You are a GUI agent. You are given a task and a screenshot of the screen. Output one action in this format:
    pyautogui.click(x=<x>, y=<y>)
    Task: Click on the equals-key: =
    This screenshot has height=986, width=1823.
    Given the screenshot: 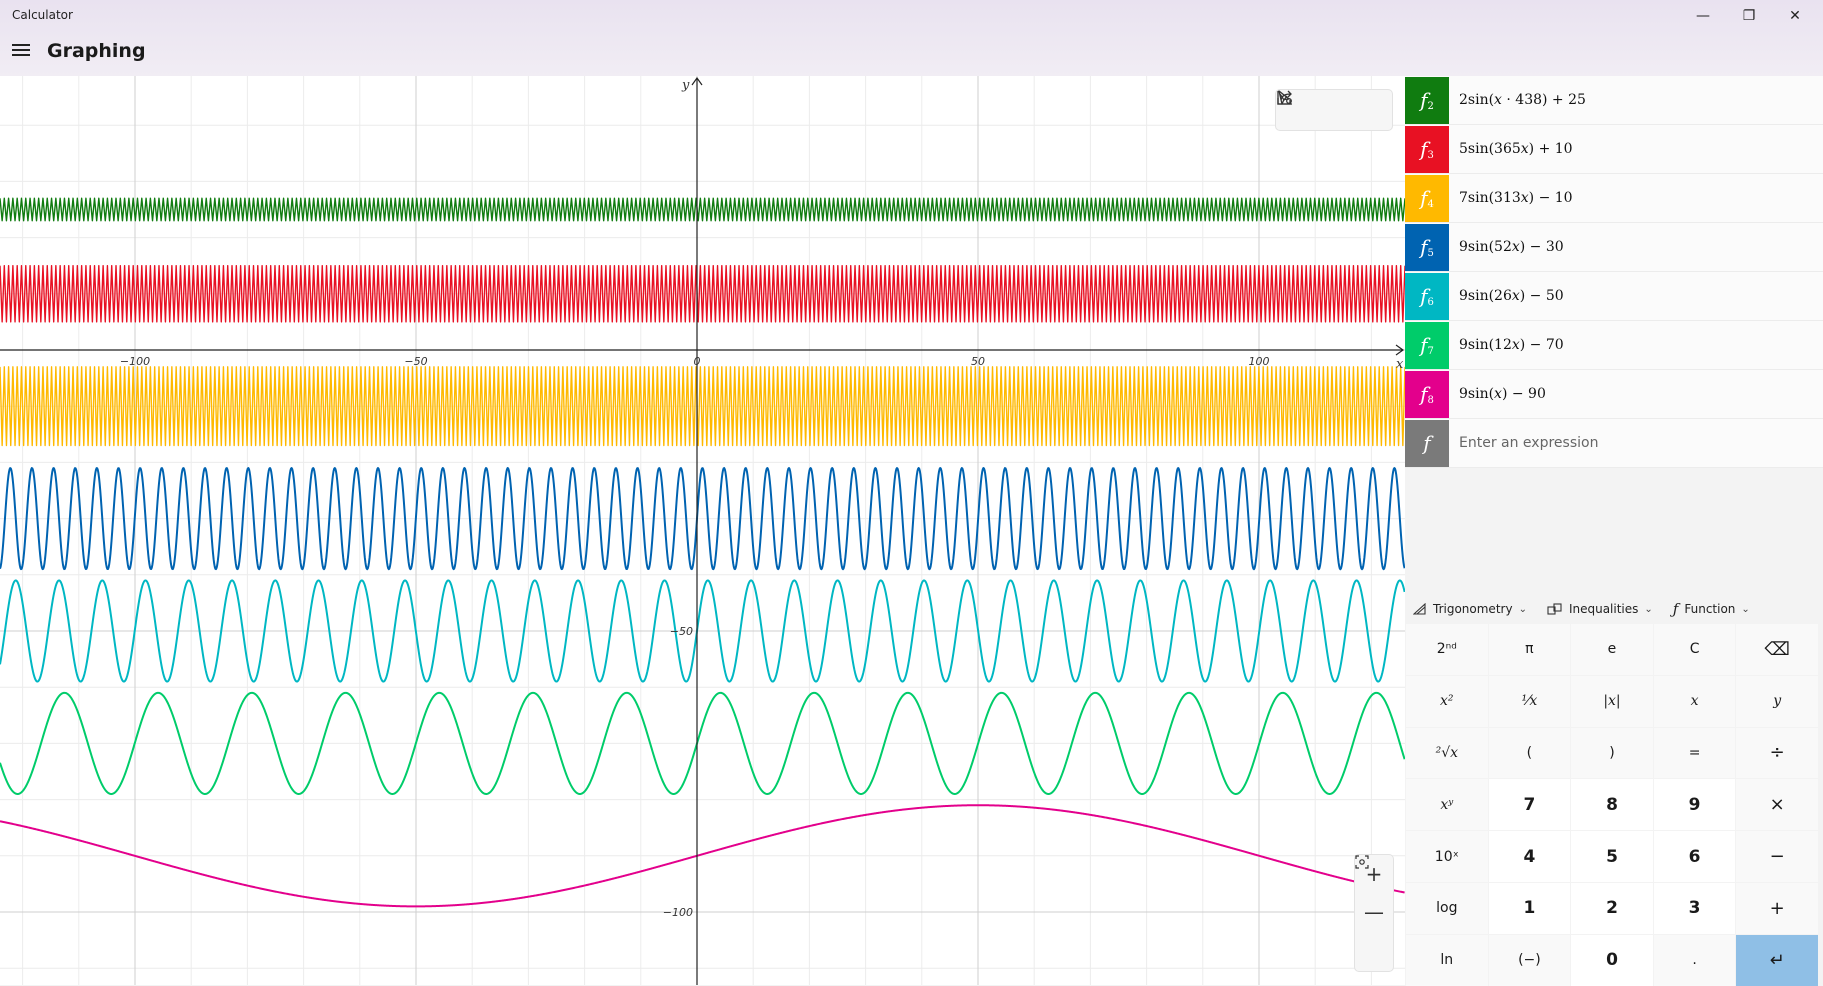 What is the action you would take?
    pyautogui.click(x=1694, y=753)
    